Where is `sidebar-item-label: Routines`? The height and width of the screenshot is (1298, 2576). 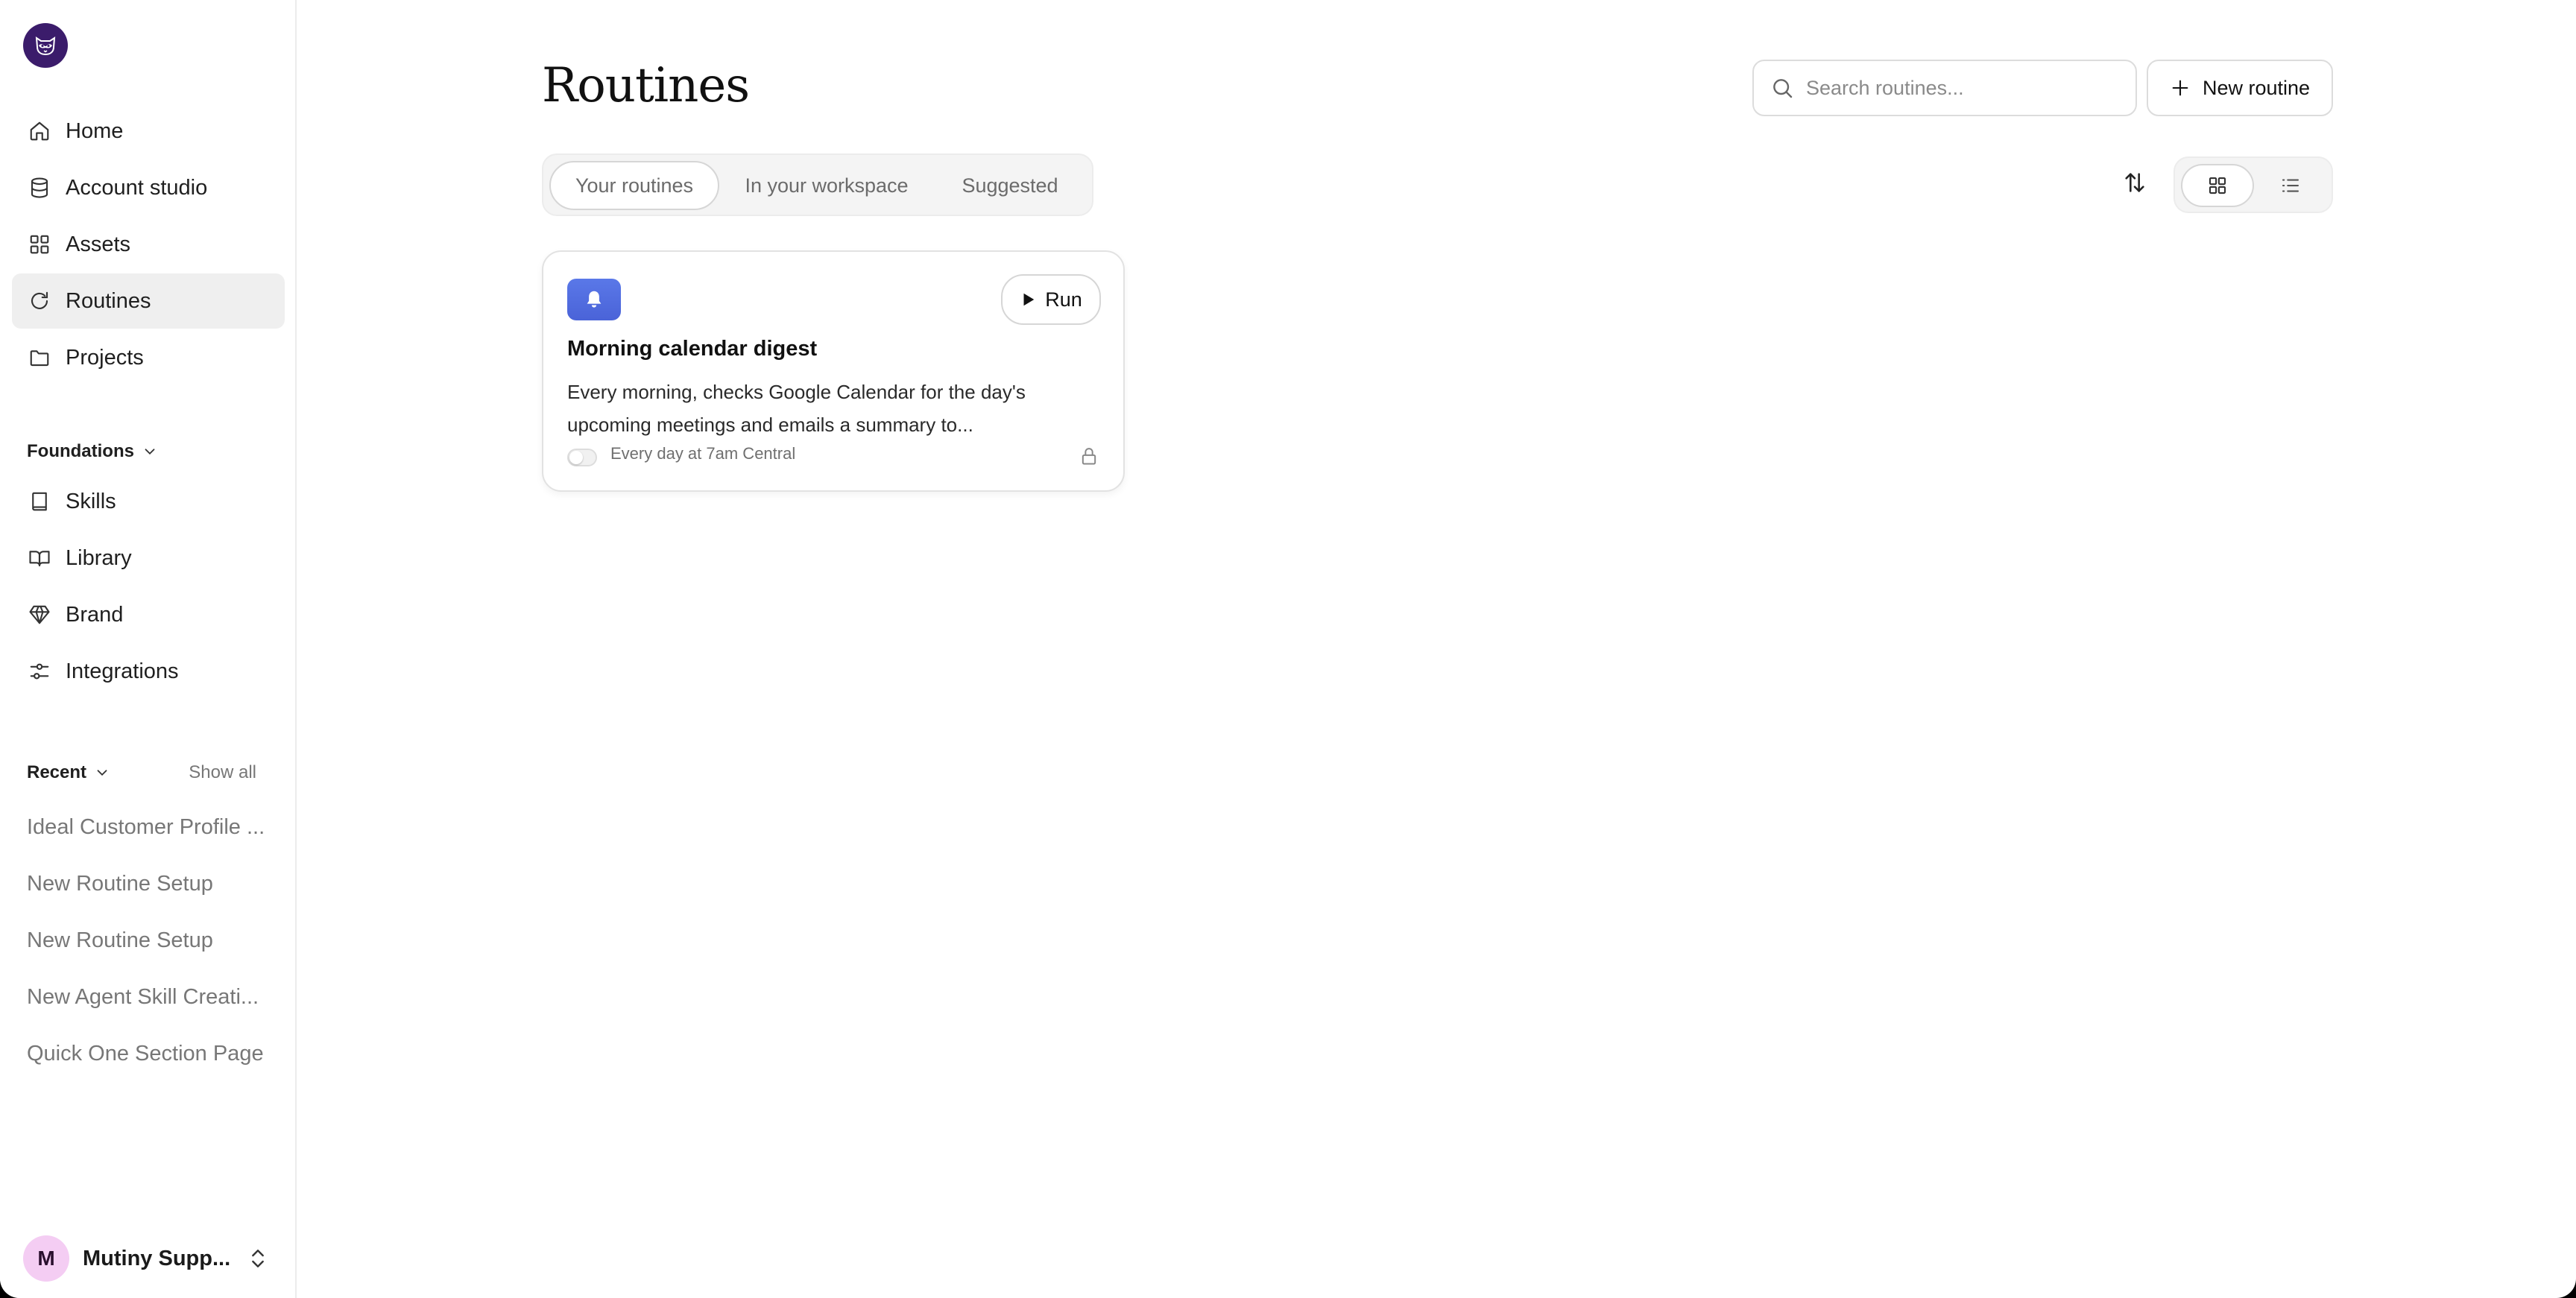 sidebar-item-label: Routines is located at coordinates (108, 300).